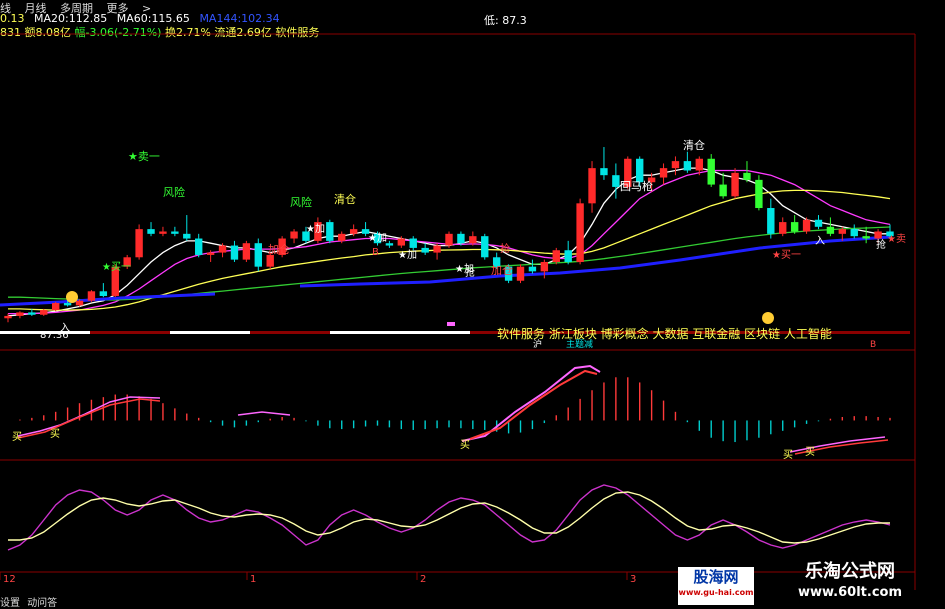  Describe the element at coordinates (72, 297) in the screenshot. I see `coin-icon` at that location.